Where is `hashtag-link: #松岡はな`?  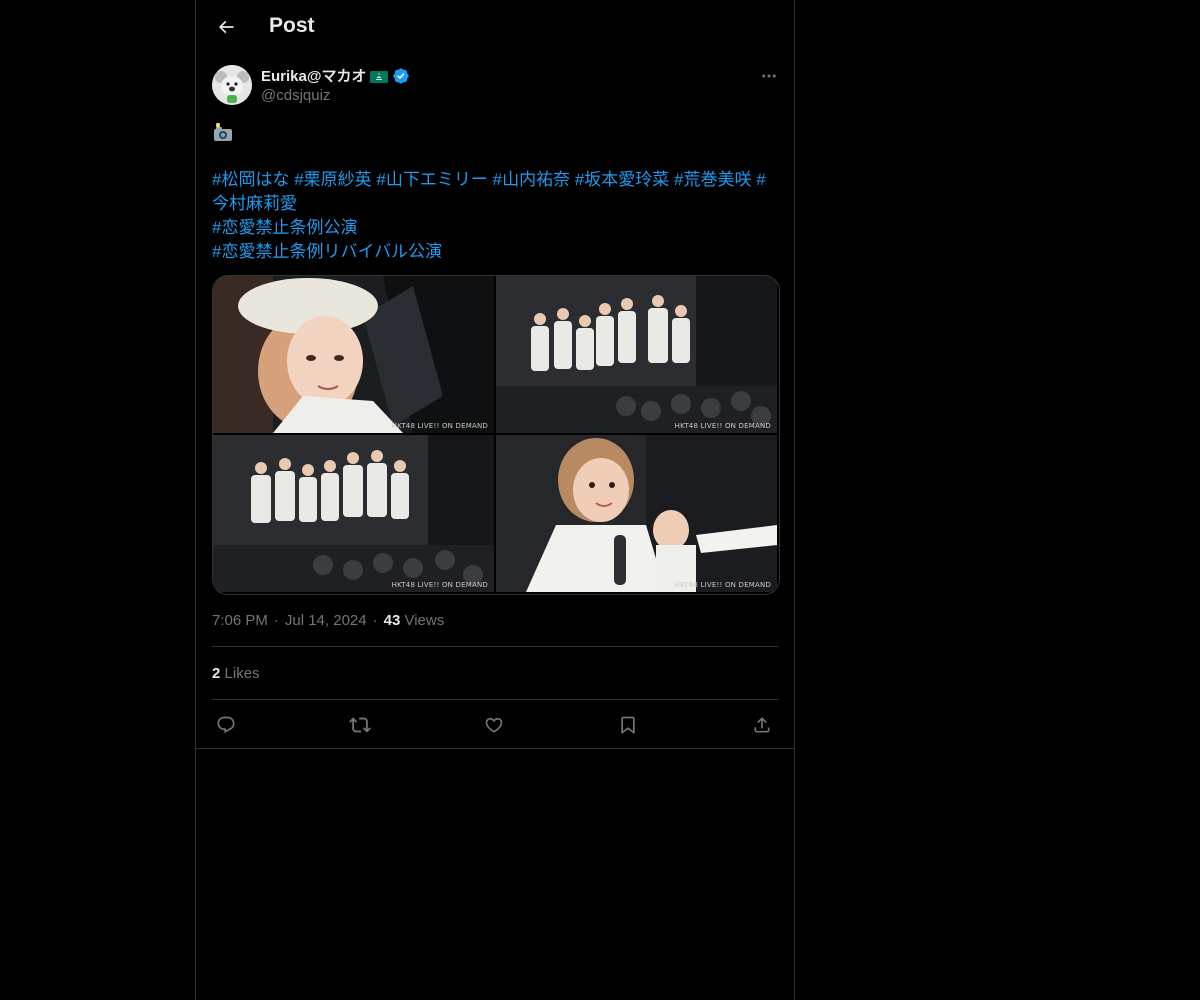 hashtag-link: #松岡はな is located at coordinates (250, 179).